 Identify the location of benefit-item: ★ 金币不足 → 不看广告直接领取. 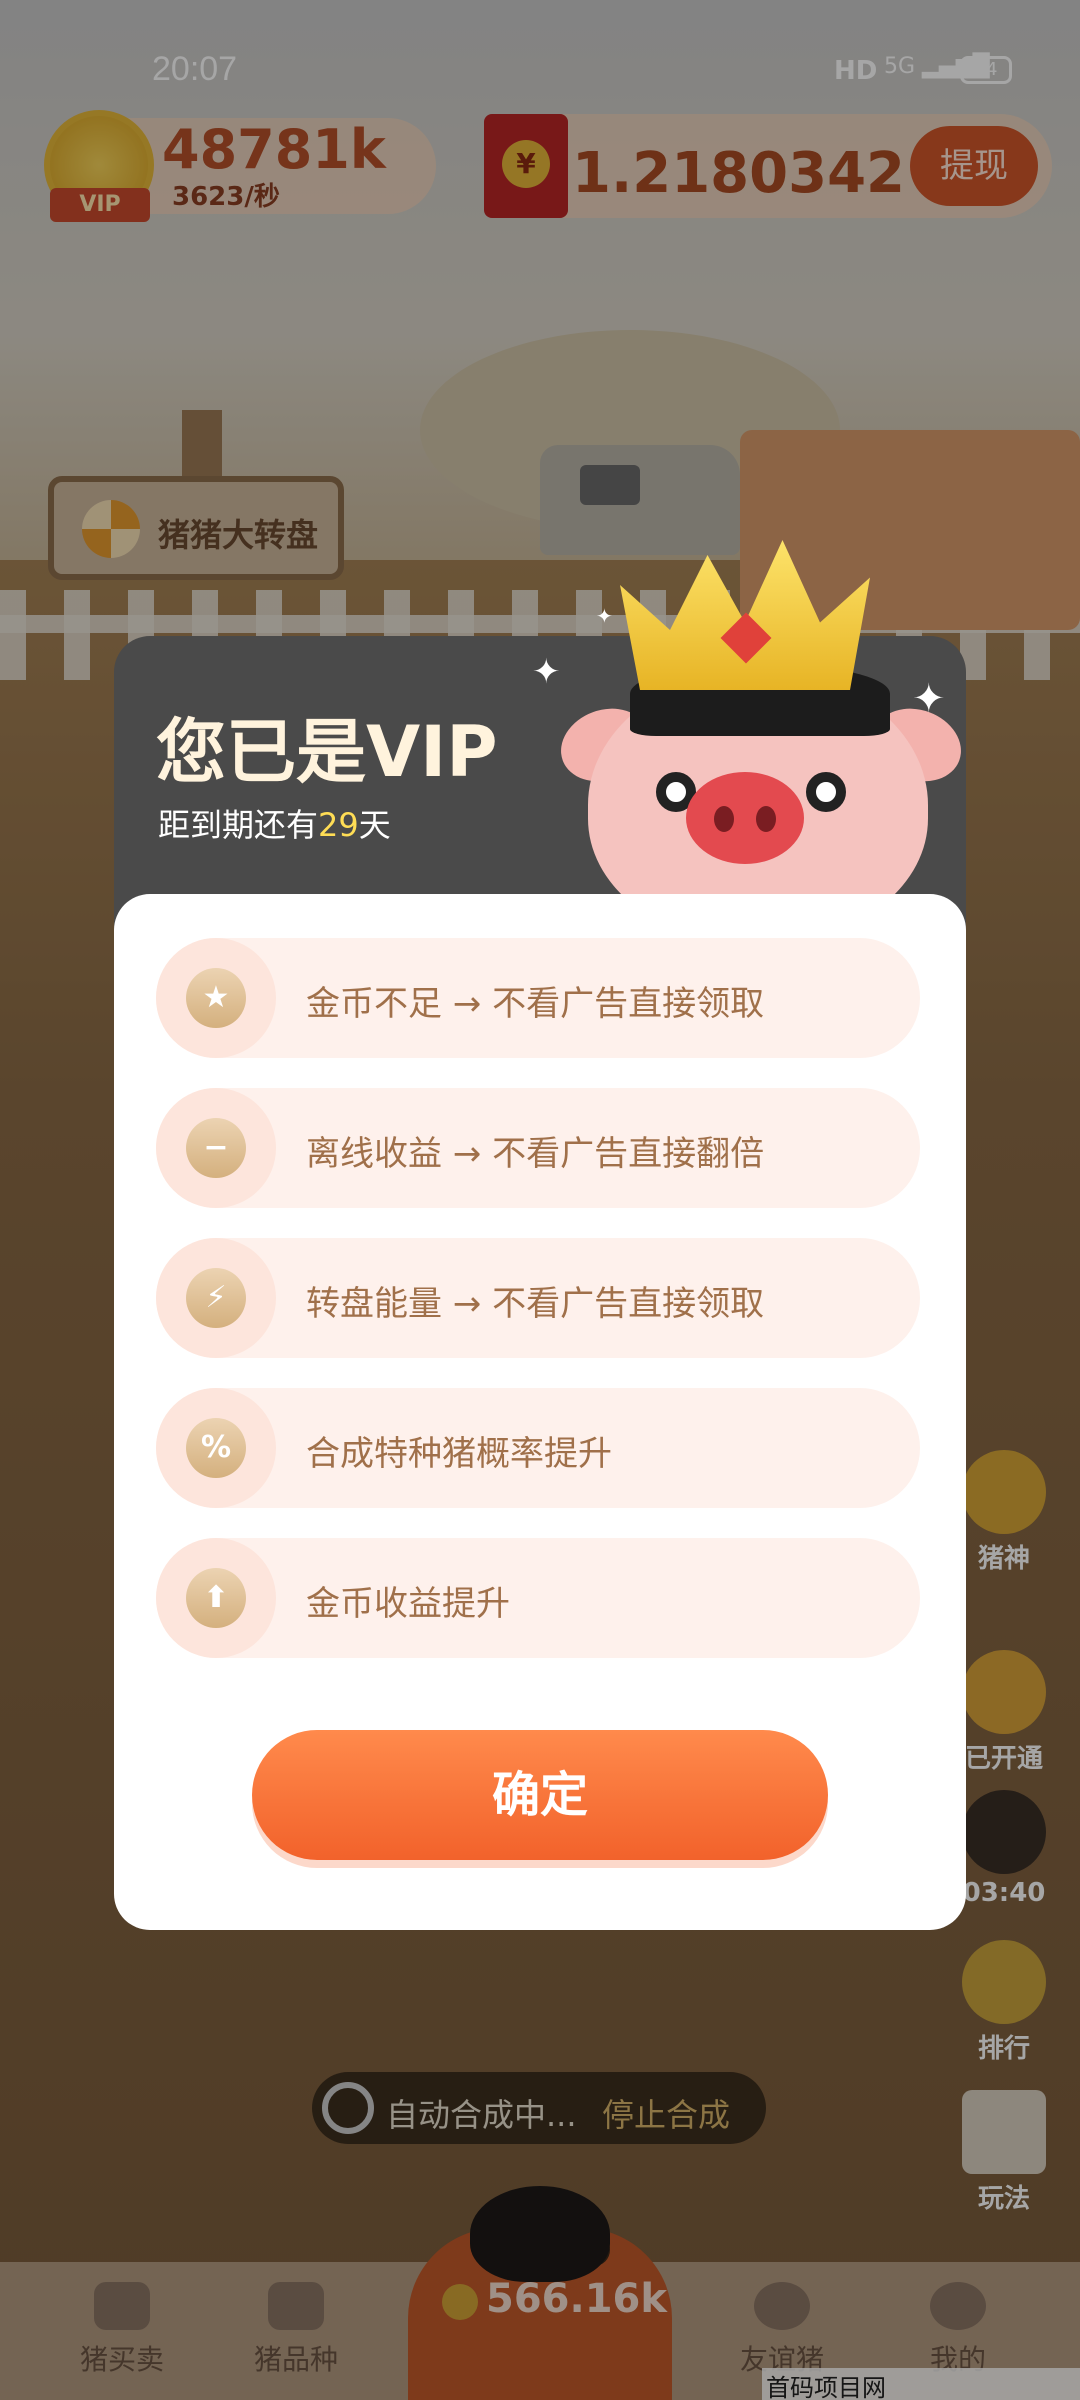
(538, 998).